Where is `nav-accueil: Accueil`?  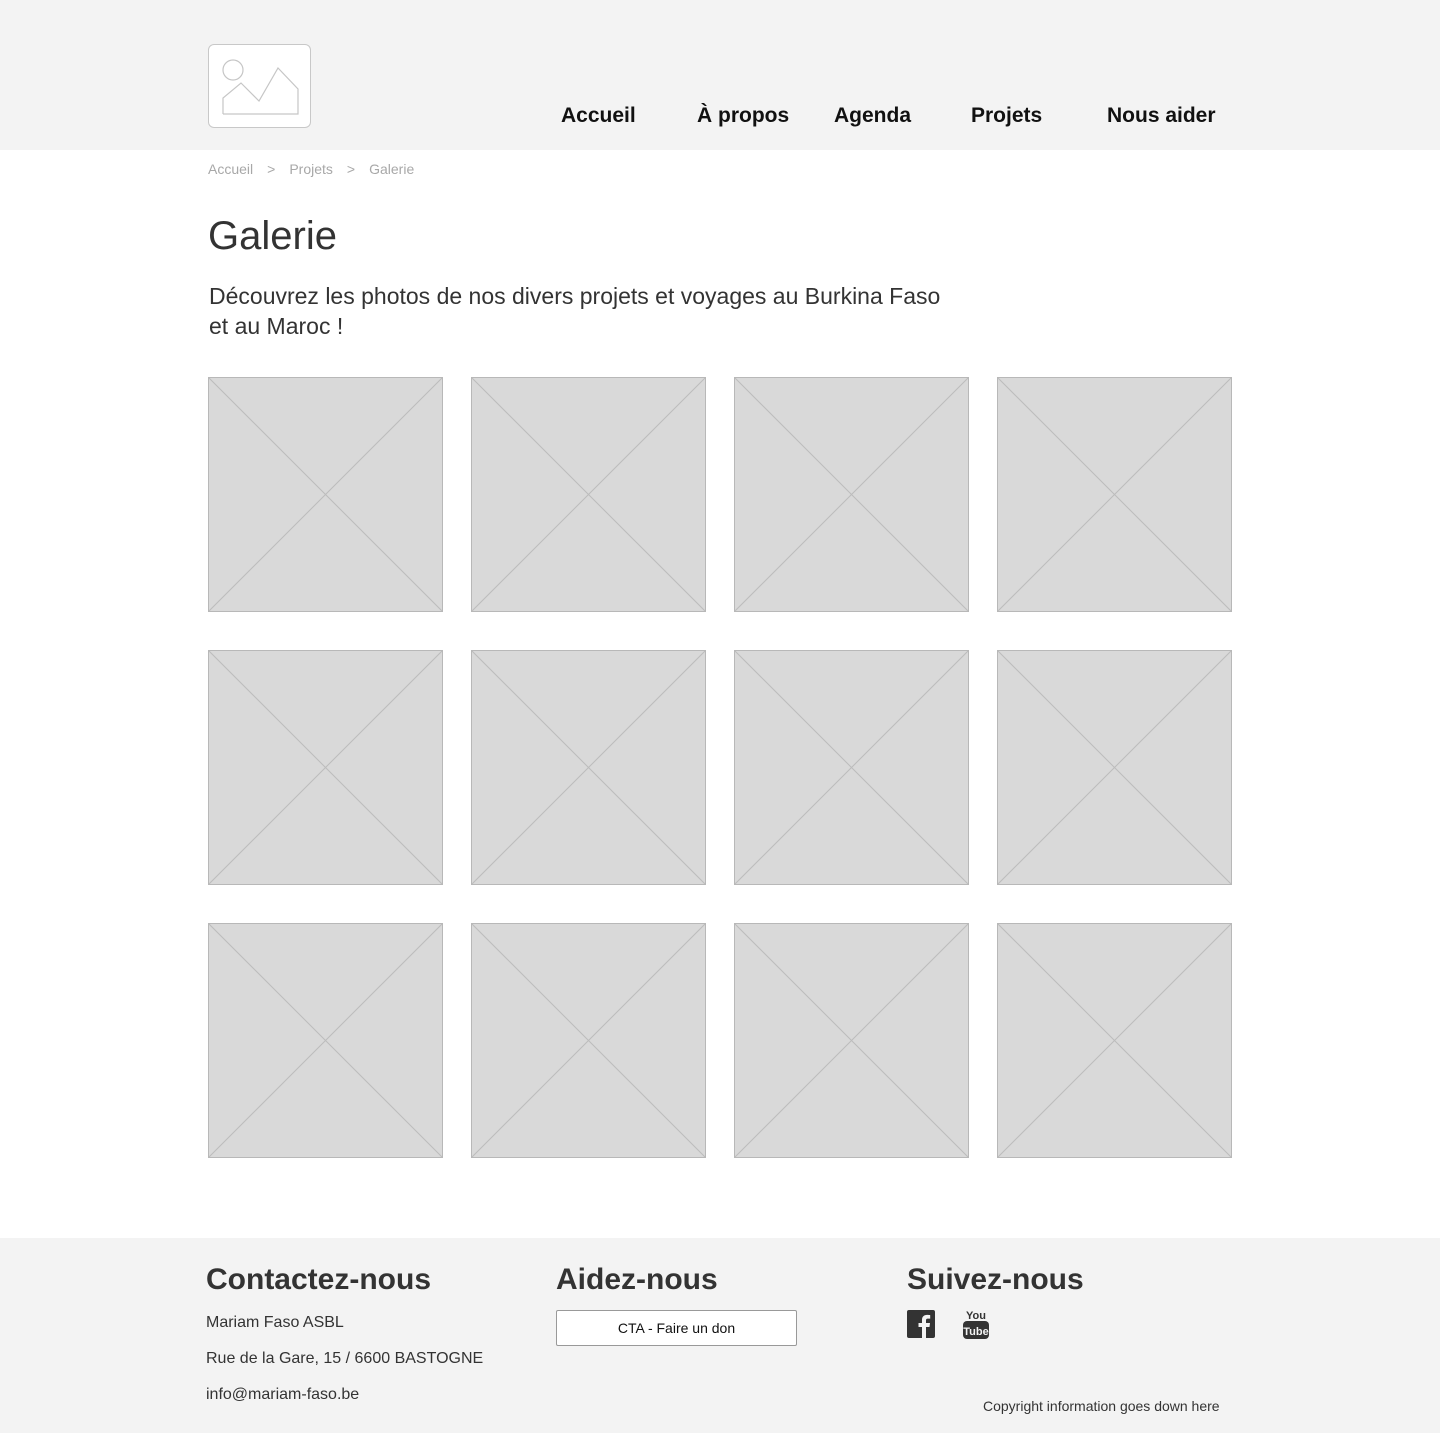
nav-accueil: Accueil is located at coordinates (598, 116).